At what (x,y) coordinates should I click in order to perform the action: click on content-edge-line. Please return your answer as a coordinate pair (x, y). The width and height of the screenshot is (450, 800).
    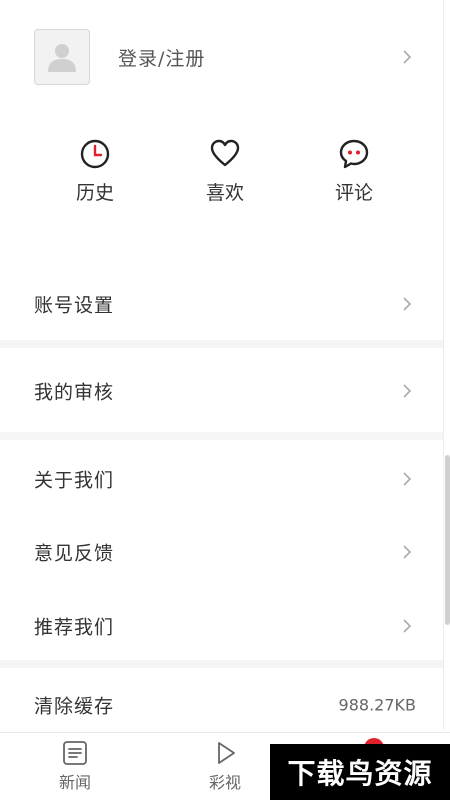
    Looking at the image, I should click on (443, 365).